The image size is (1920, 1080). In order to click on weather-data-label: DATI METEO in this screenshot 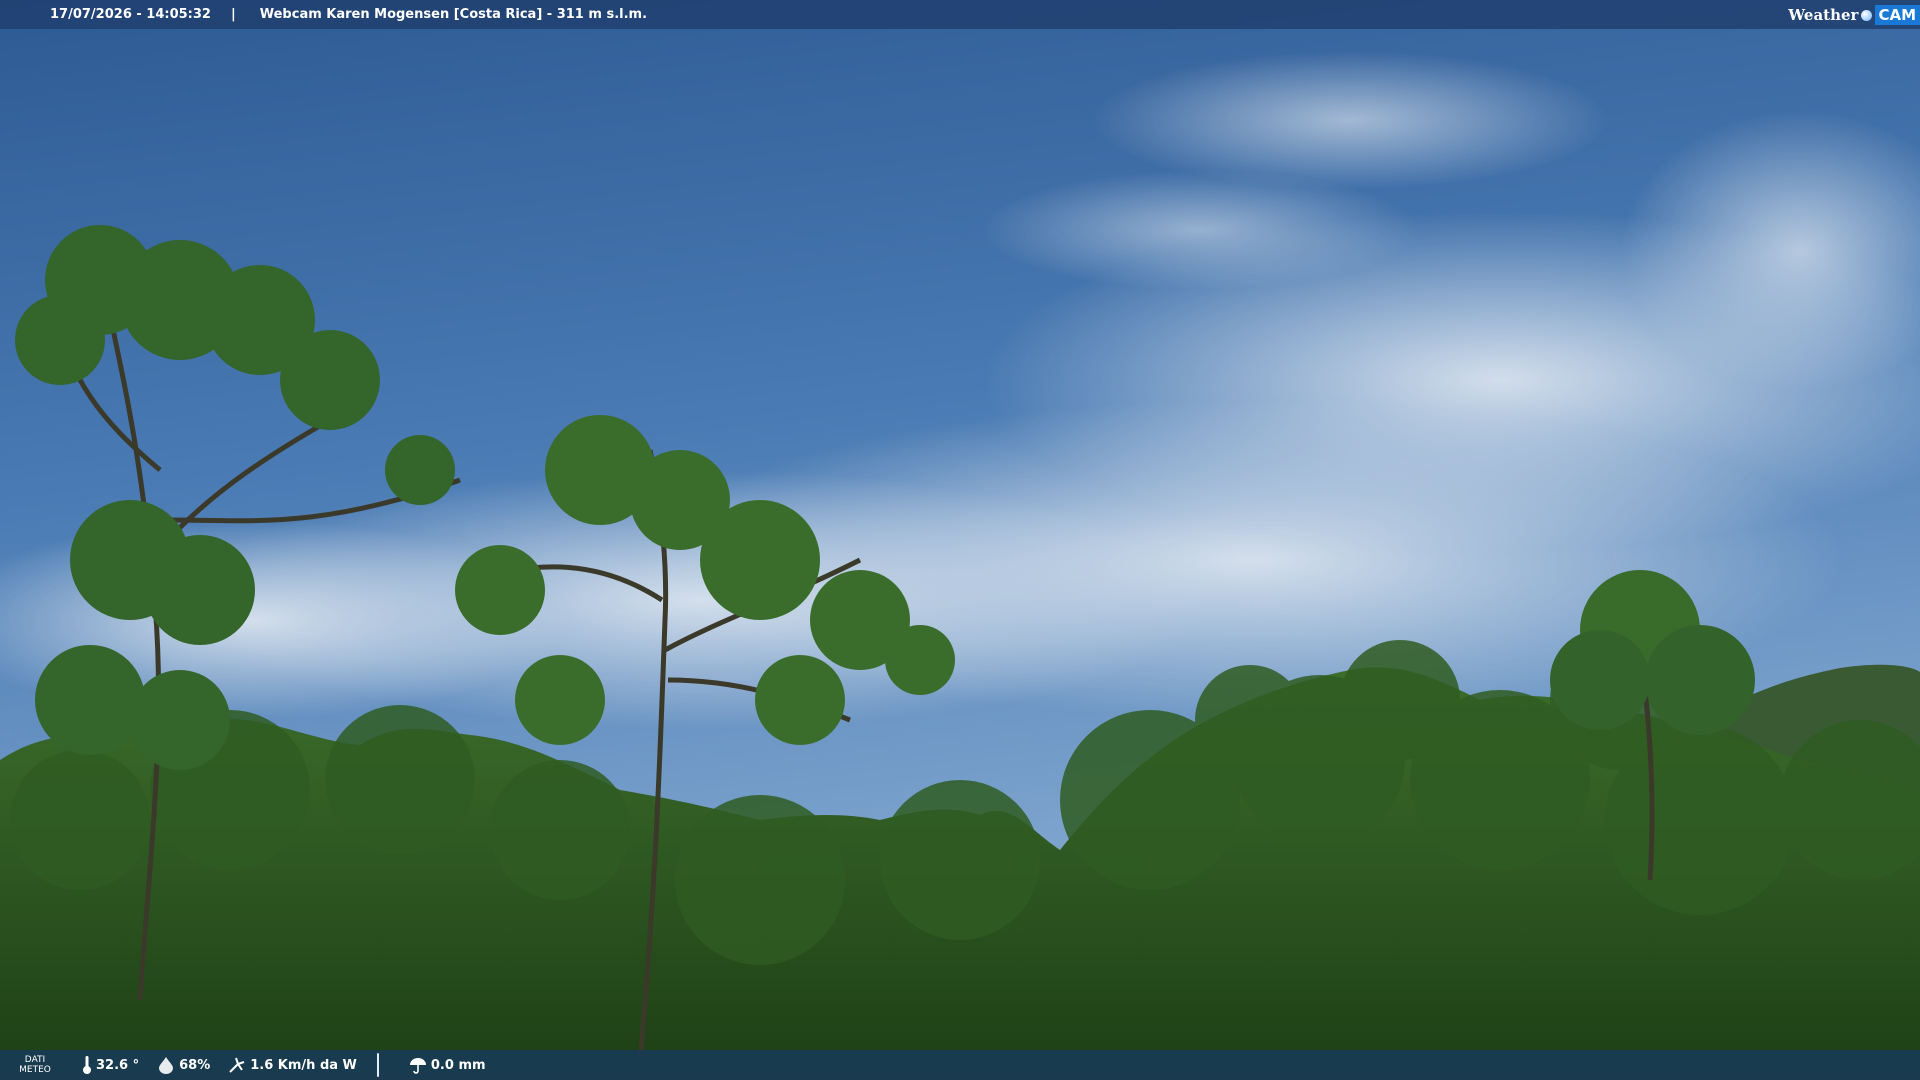, I will do `click(35, 1065)`.